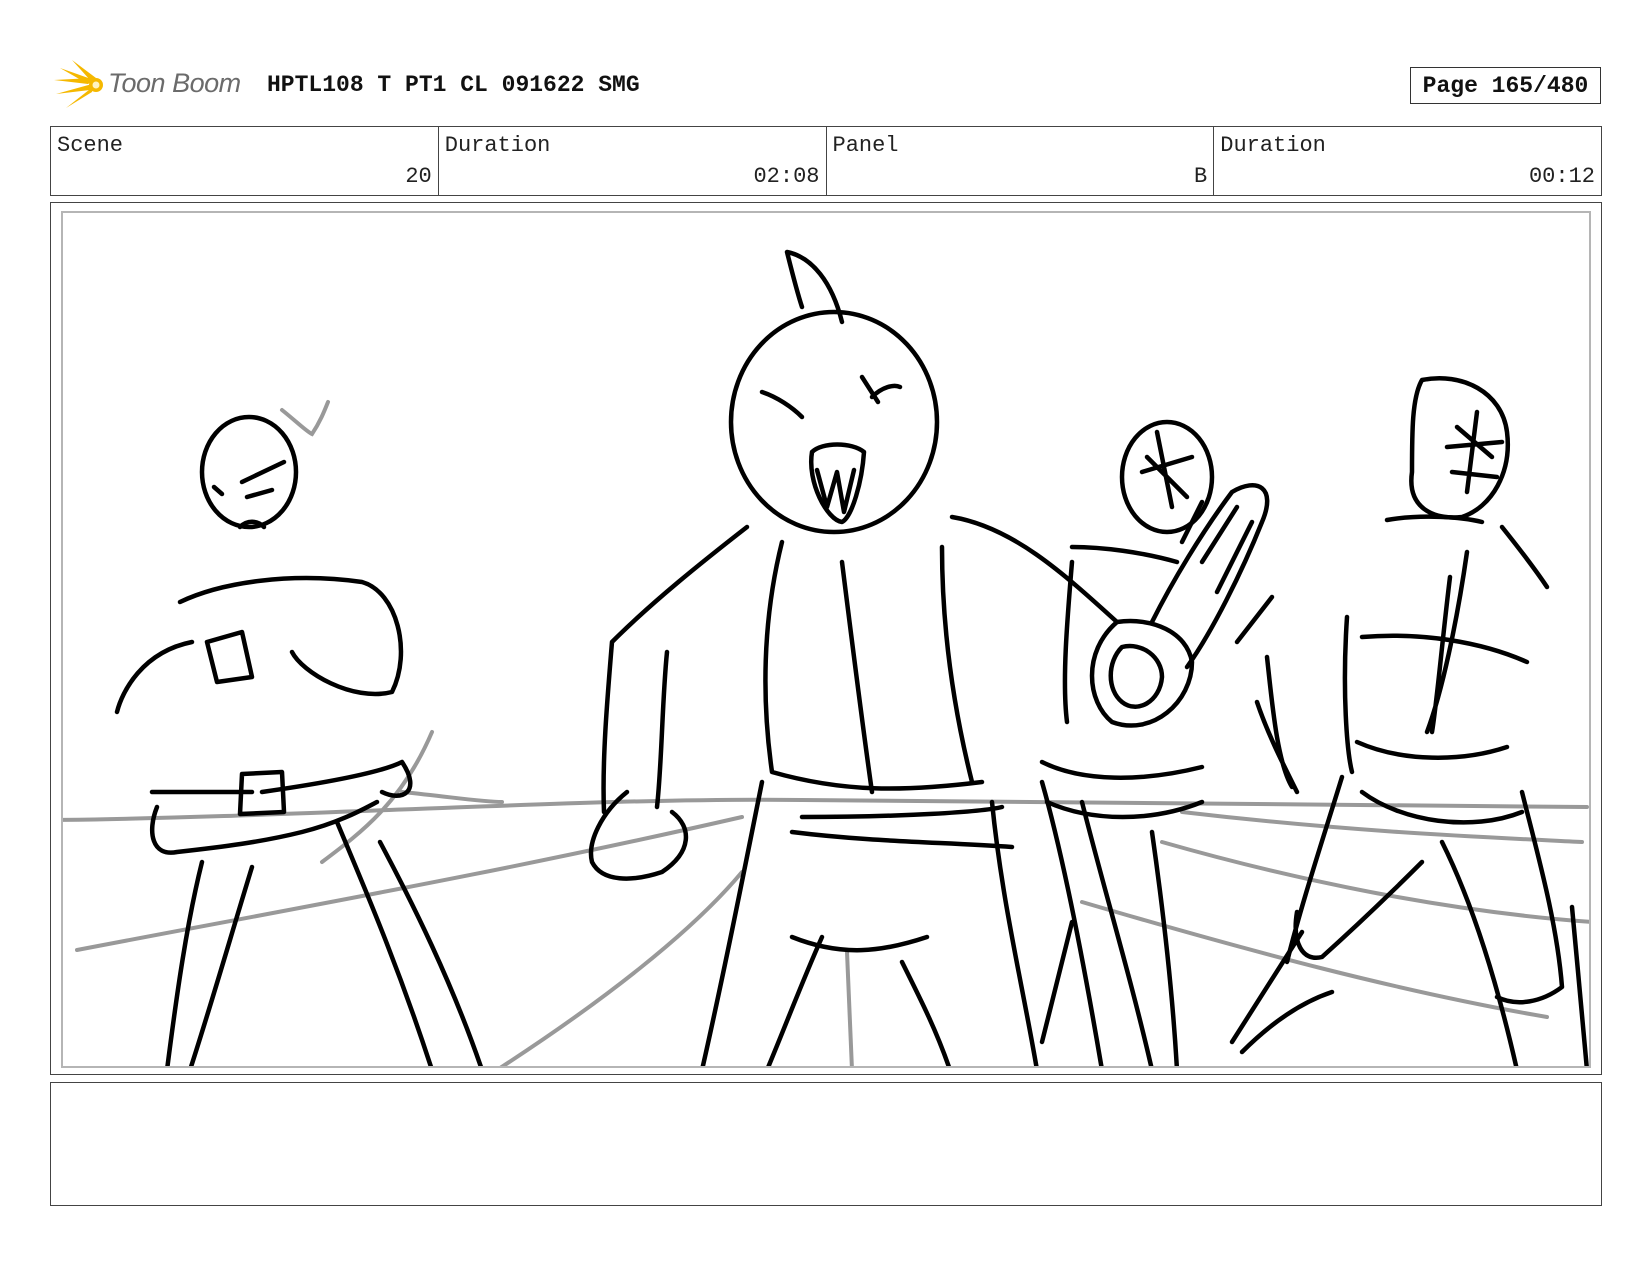  I want to click on scene-duration-cell: Duration 02:08, so click(633, 161).